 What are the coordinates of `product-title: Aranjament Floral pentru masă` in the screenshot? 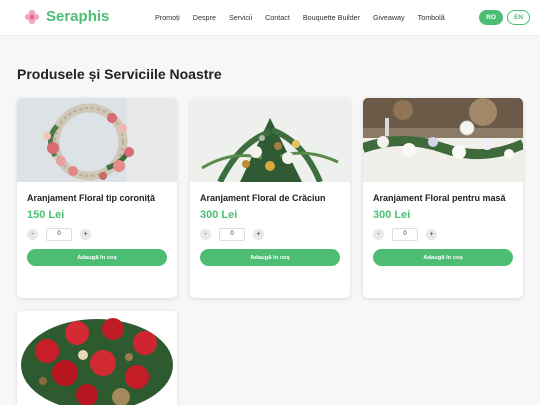 It's located at (439, 198).